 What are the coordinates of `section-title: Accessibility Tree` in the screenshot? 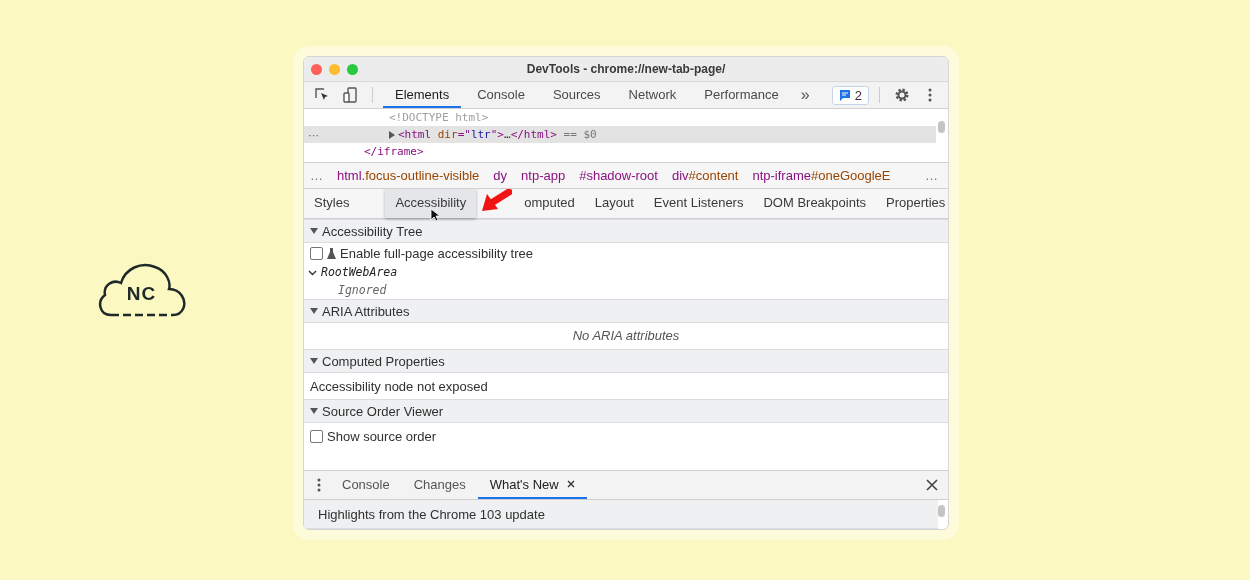 It's located at (372, 231).